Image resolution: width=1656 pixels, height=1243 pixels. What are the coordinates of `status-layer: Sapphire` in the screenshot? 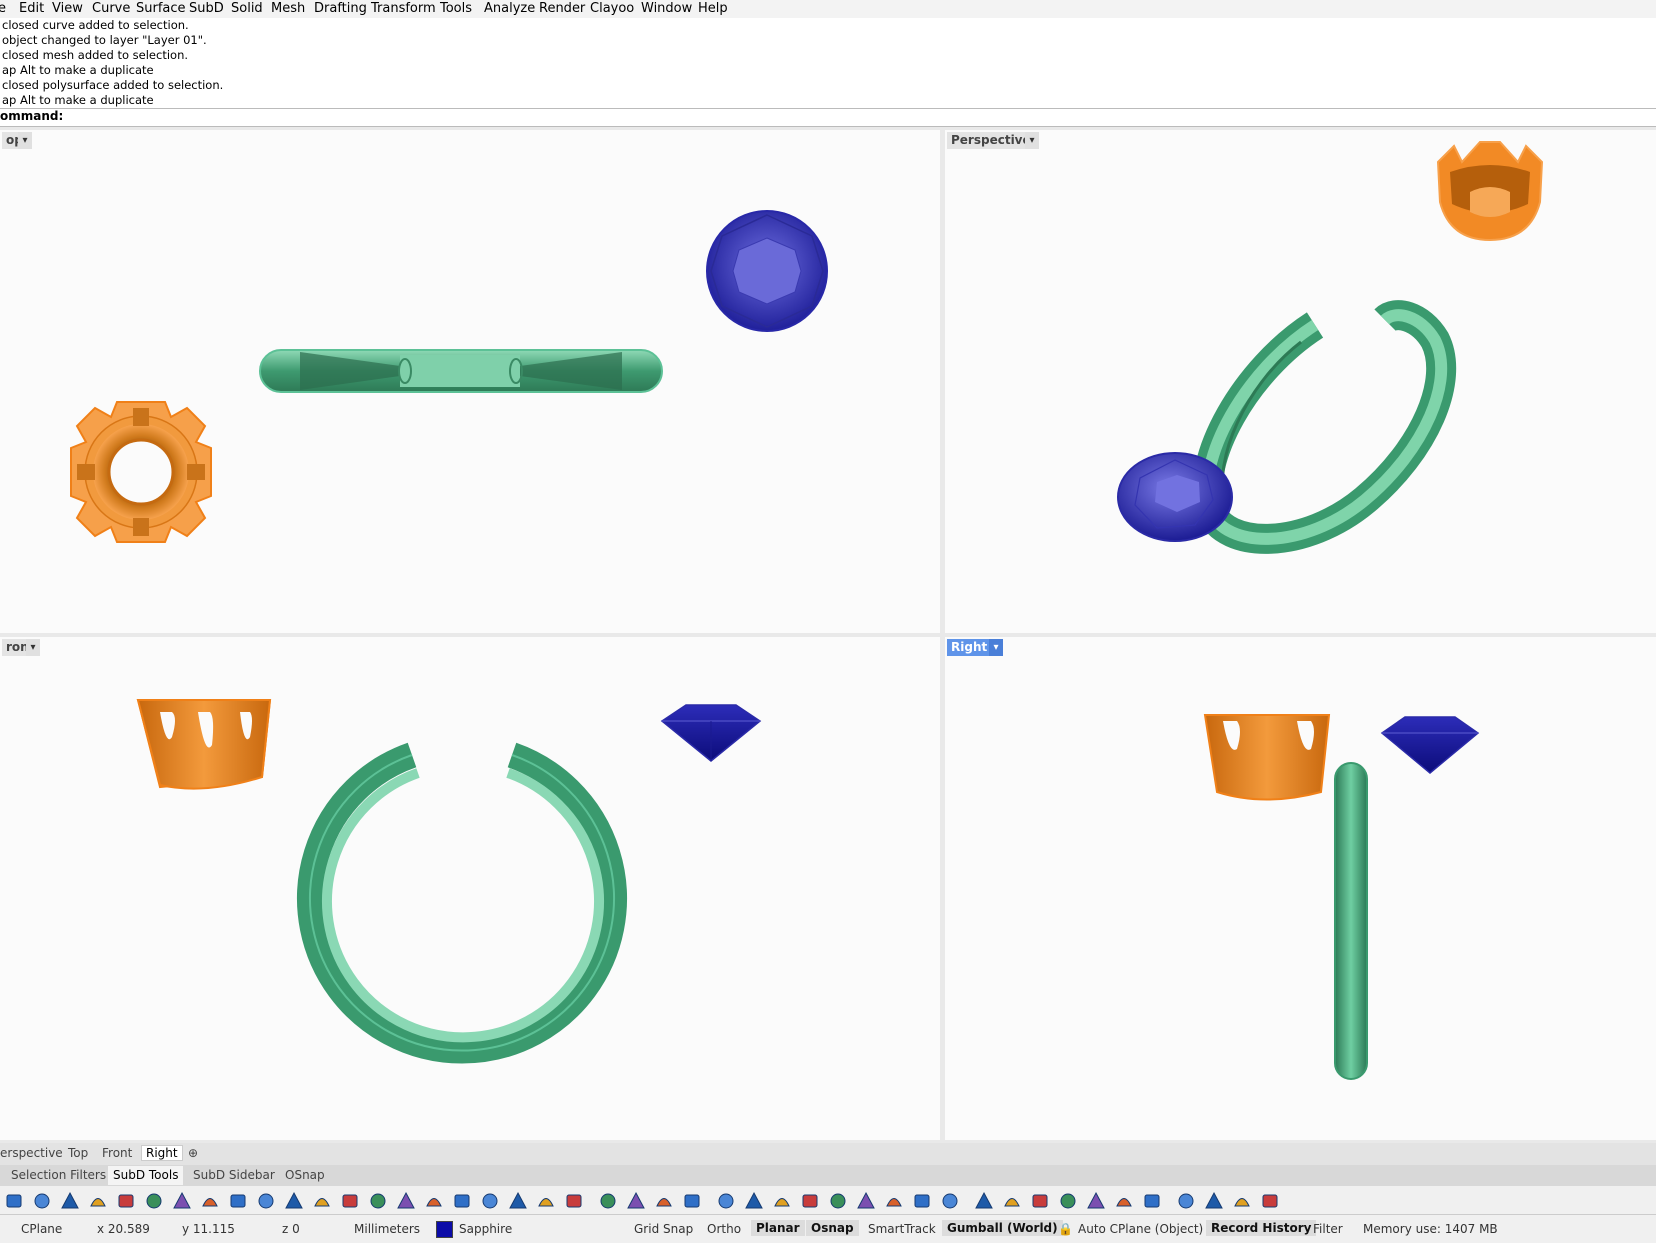 It's located at (485, 1229).